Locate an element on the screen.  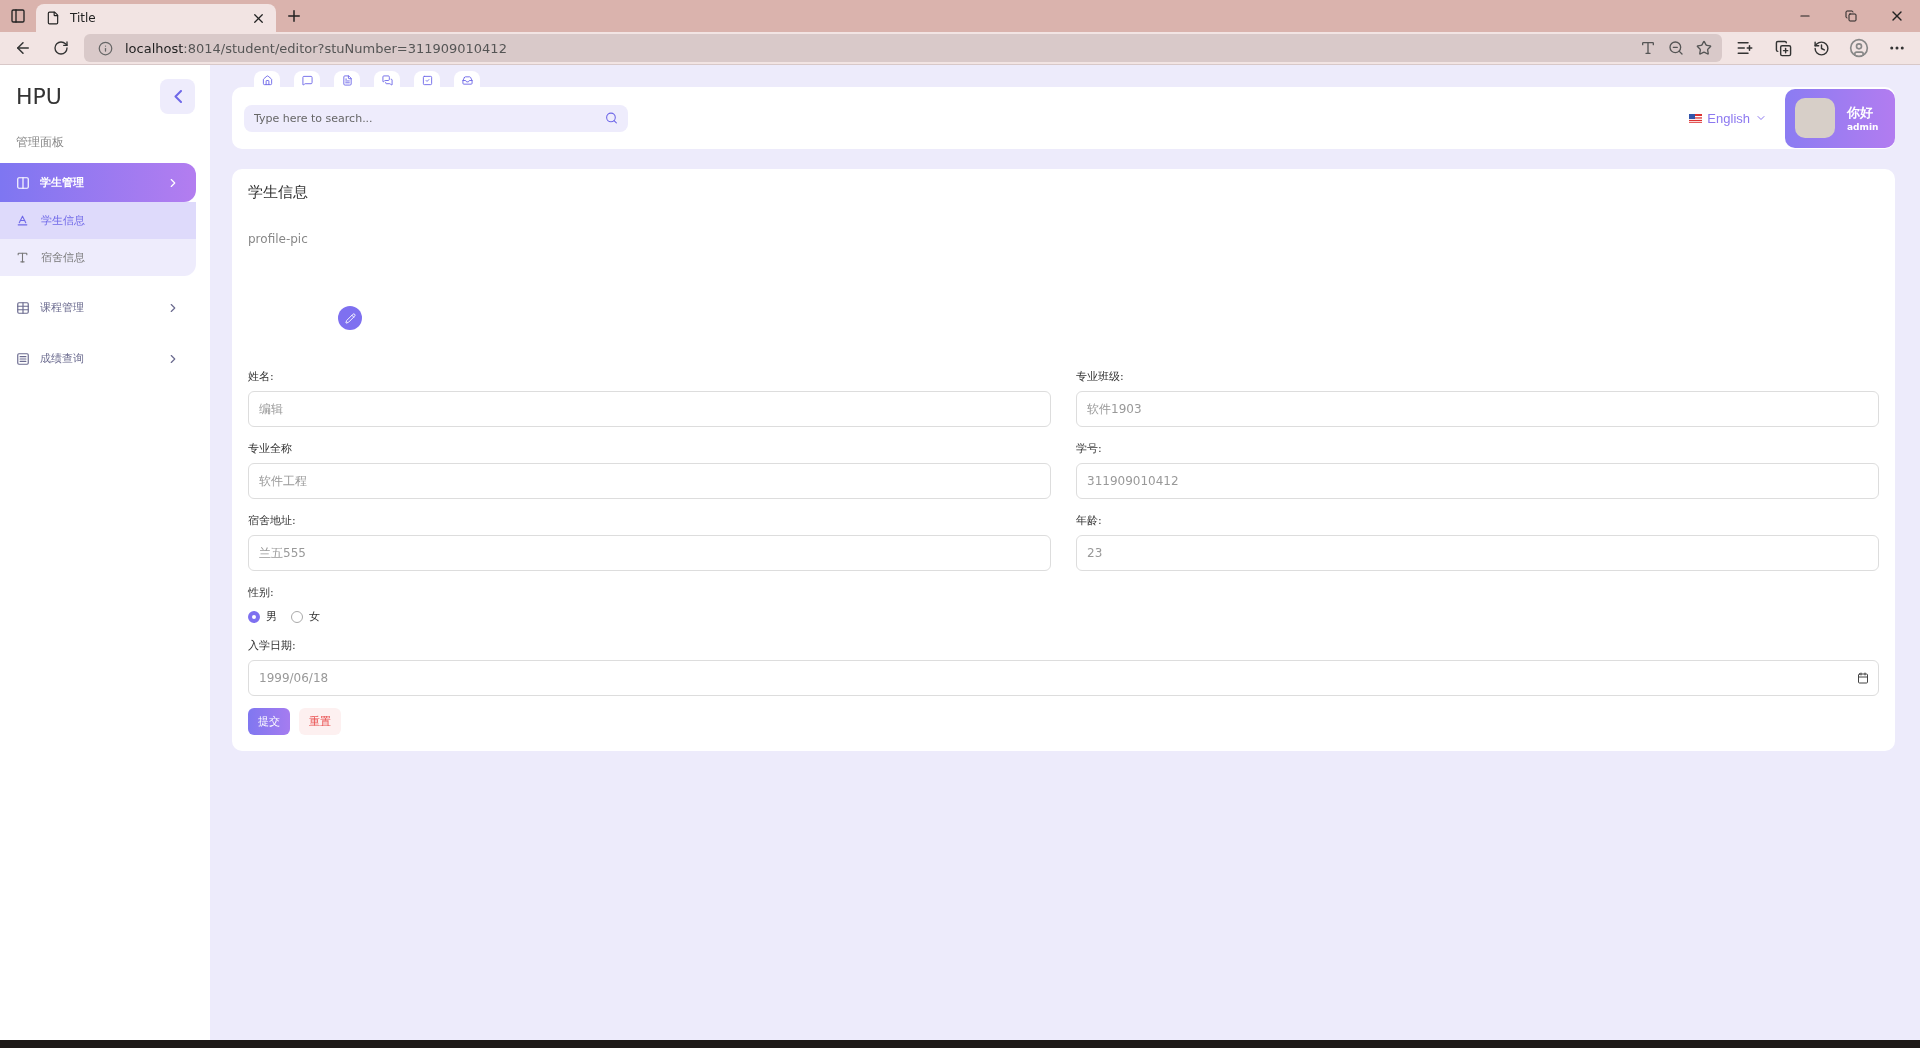
broken-image: profile-pic is located at coordinates (278, 239).